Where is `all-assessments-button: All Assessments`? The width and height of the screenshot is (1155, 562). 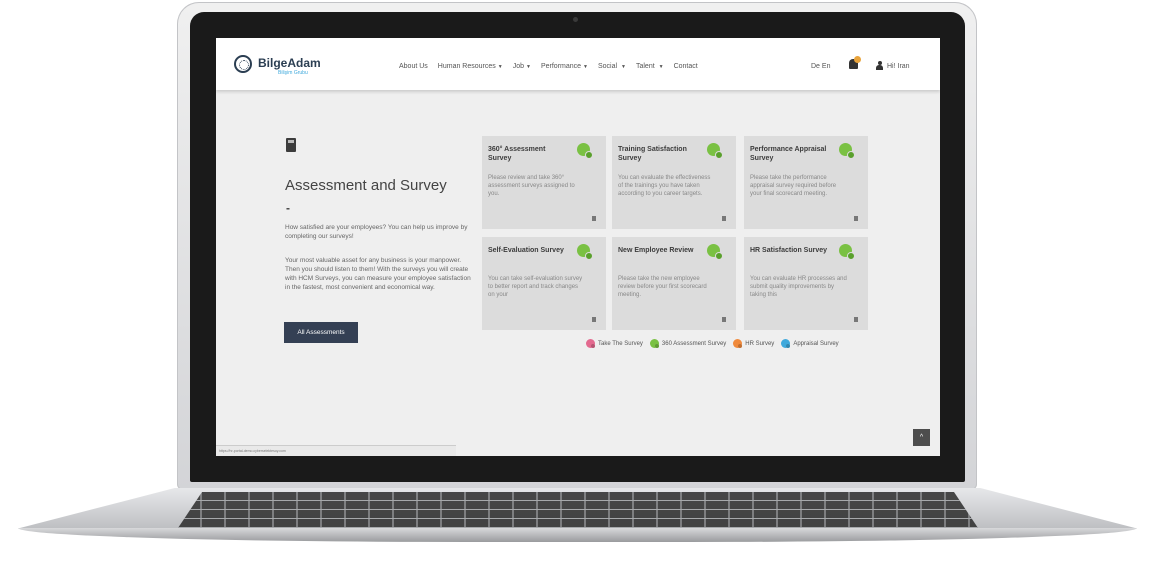 all-assessments-button: All Assessments is located at coordinates (321, 332).